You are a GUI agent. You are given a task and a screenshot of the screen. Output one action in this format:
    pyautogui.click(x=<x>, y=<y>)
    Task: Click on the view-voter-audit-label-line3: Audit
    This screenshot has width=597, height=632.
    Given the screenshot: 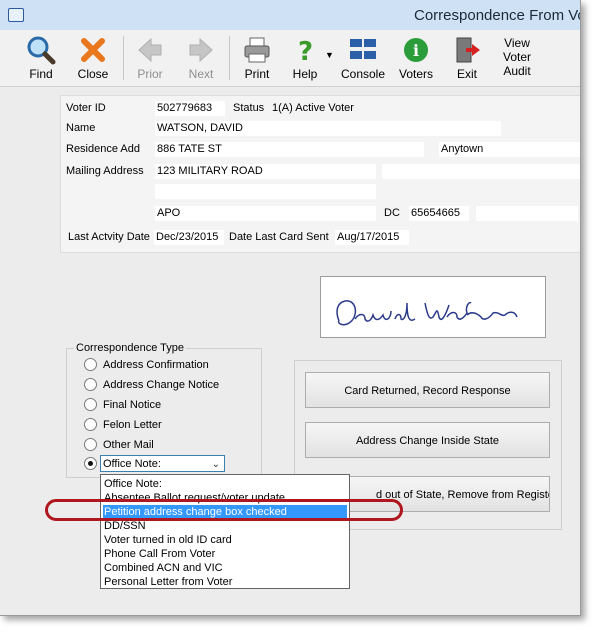 What is the action you would take?
    pyautogui.click(x=517, y=71)
    